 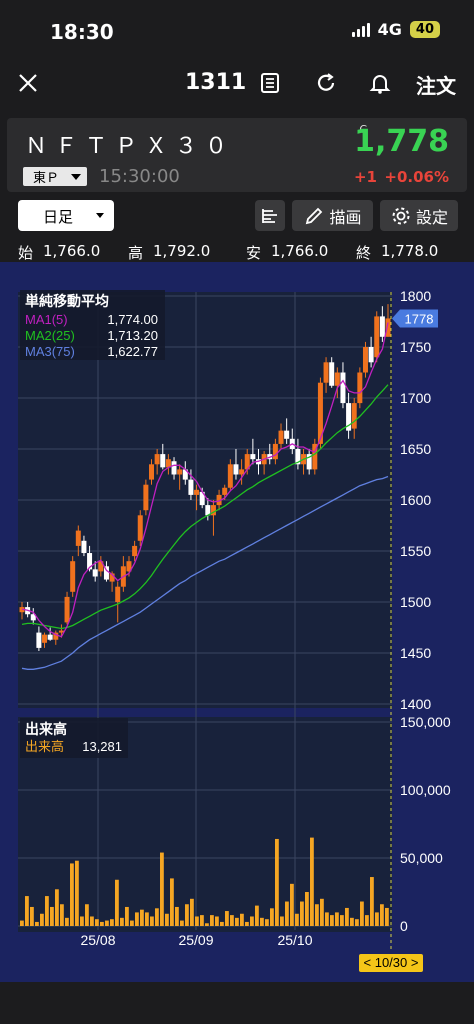 I want to click on ma-legend-value: 1,774.00, so click(x=132, y=319).